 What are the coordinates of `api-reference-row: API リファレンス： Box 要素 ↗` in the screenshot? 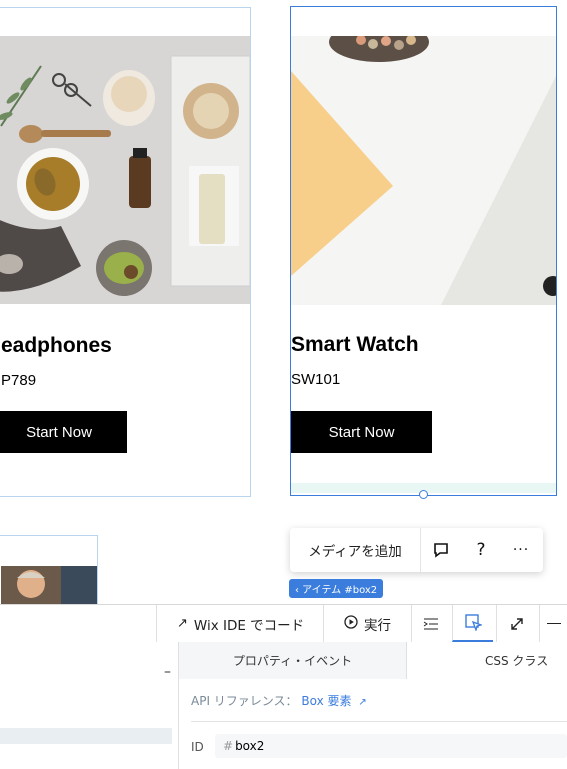 It's located at (279, 700).